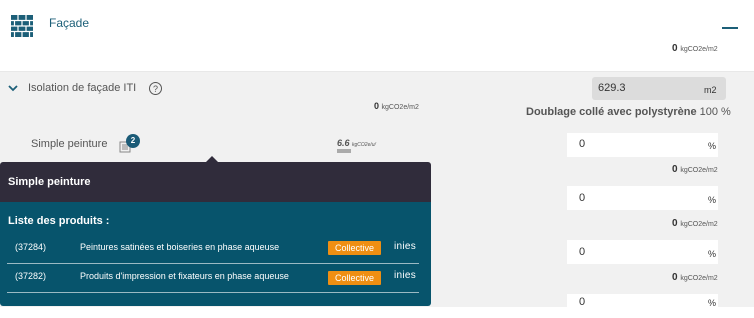  I want to click on header-title: Façade, so click(69, 23).